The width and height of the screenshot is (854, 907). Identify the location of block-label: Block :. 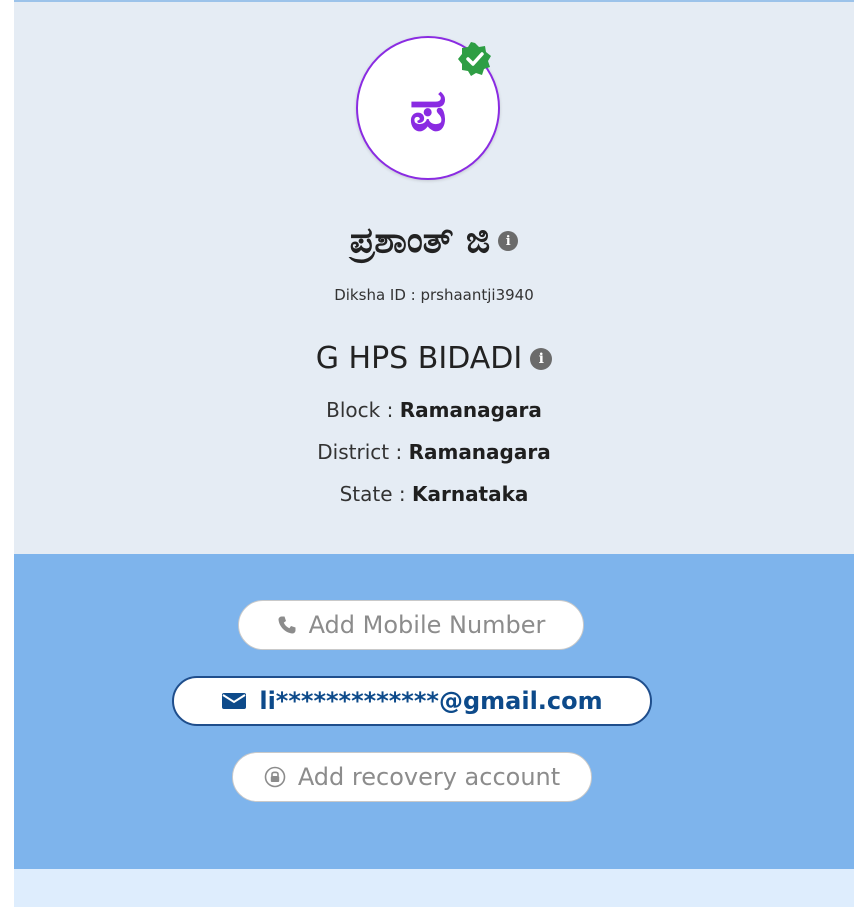
(363, 410).